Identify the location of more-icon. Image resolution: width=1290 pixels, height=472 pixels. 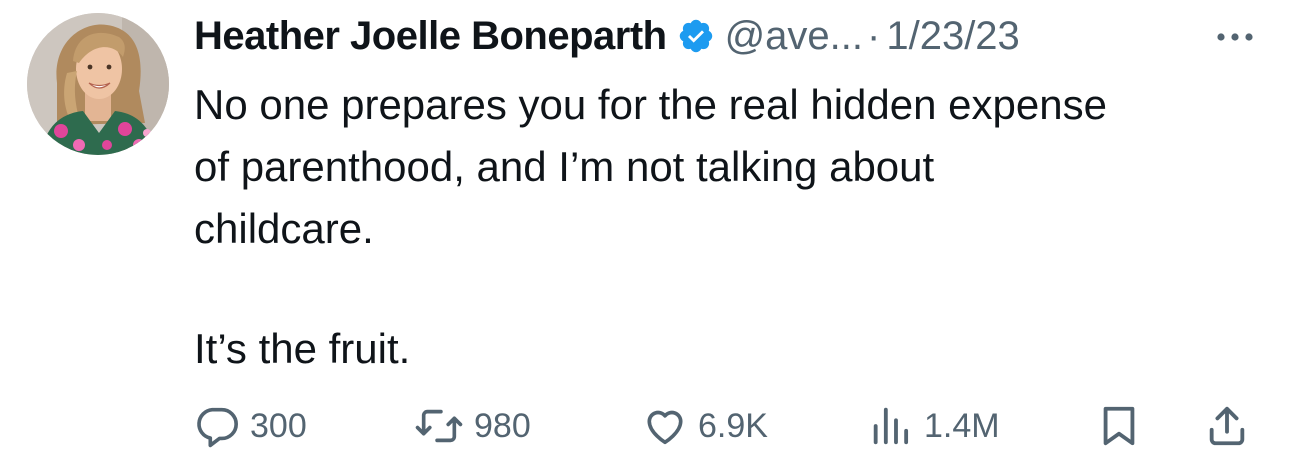
(1235, 37).